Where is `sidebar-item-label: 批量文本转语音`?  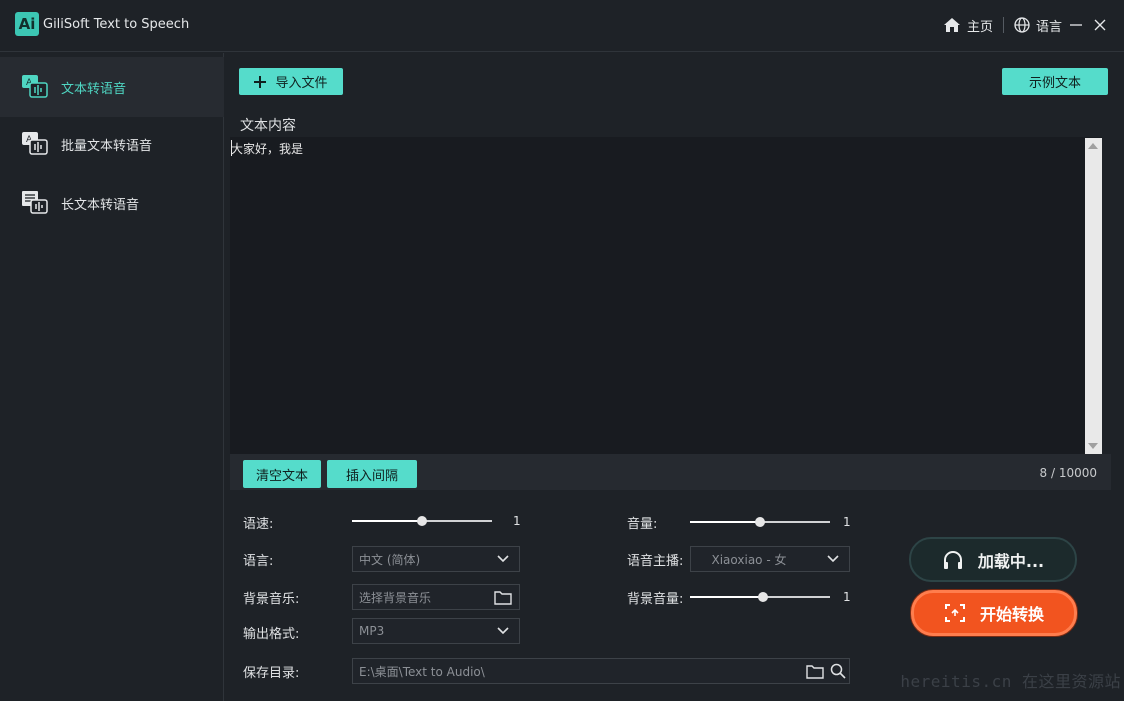
sidebar-item-label: 批量文本转语音 is located at coordinates (107, 146).